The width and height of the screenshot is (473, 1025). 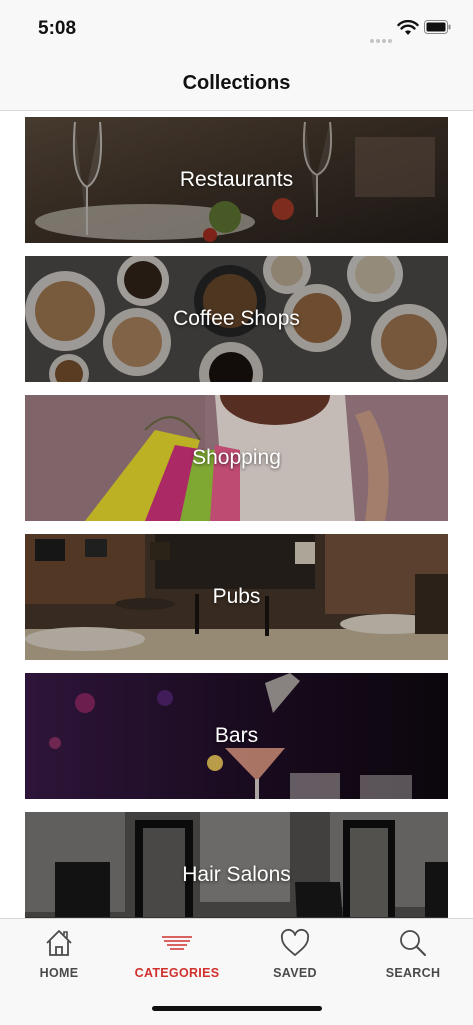 What do you see at coordinates (413, 943) in the screenshot?
I see `search-icon` at bounding box center [413, 943].